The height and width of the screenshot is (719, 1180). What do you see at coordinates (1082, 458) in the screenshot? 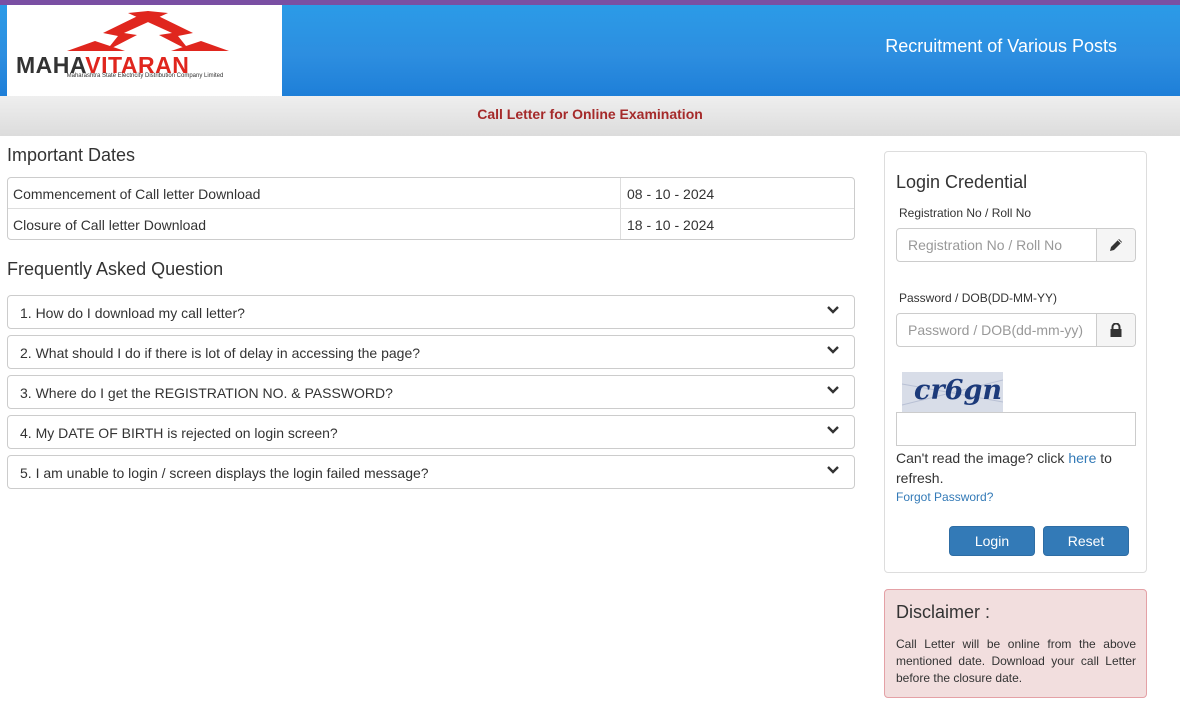
I see `captcha-refresh-link: here` at bounding box center [1082, 458].